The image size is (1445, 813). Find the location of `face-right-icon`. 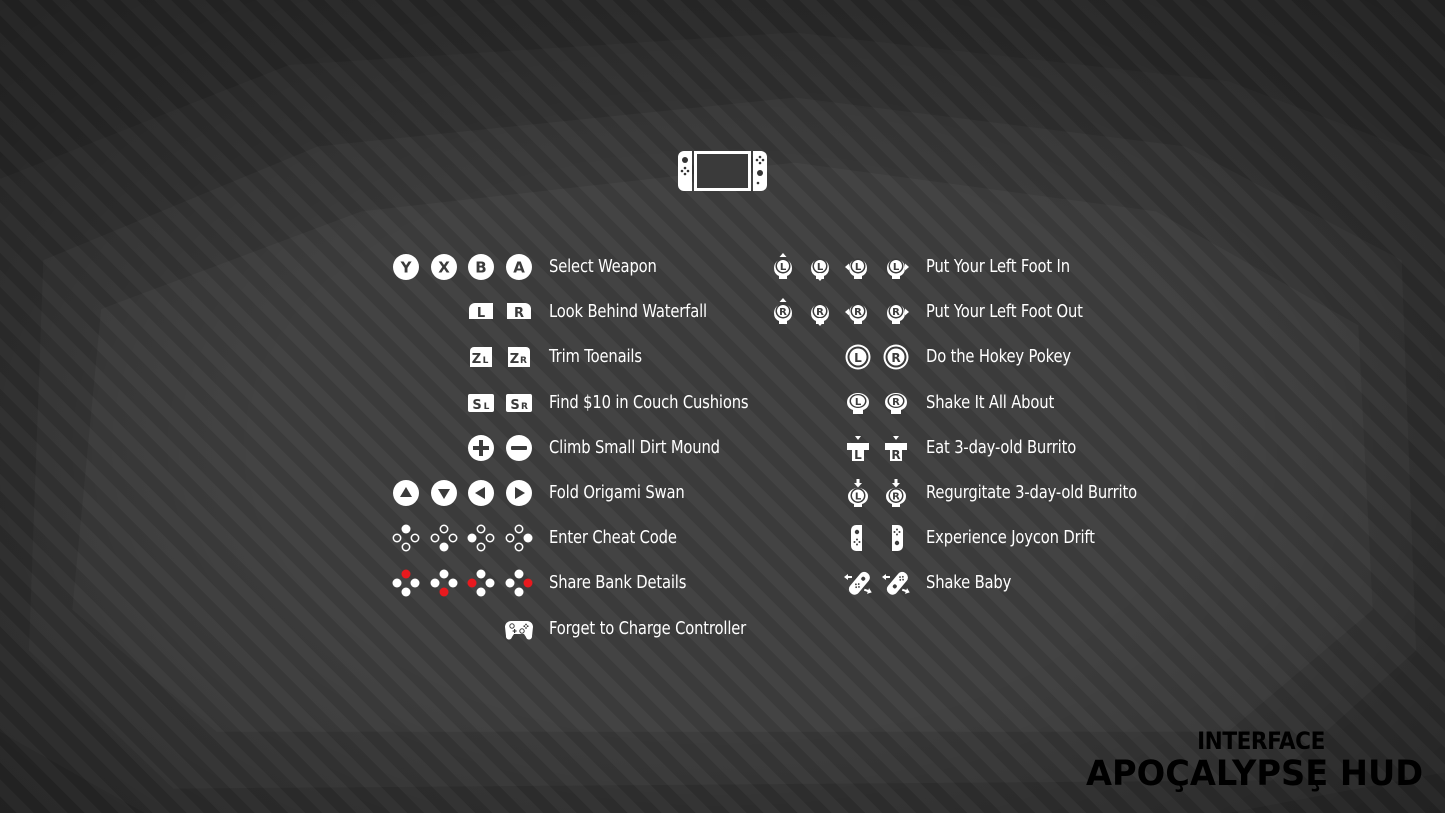

face-right-icon is located at coordinates (519, 538).